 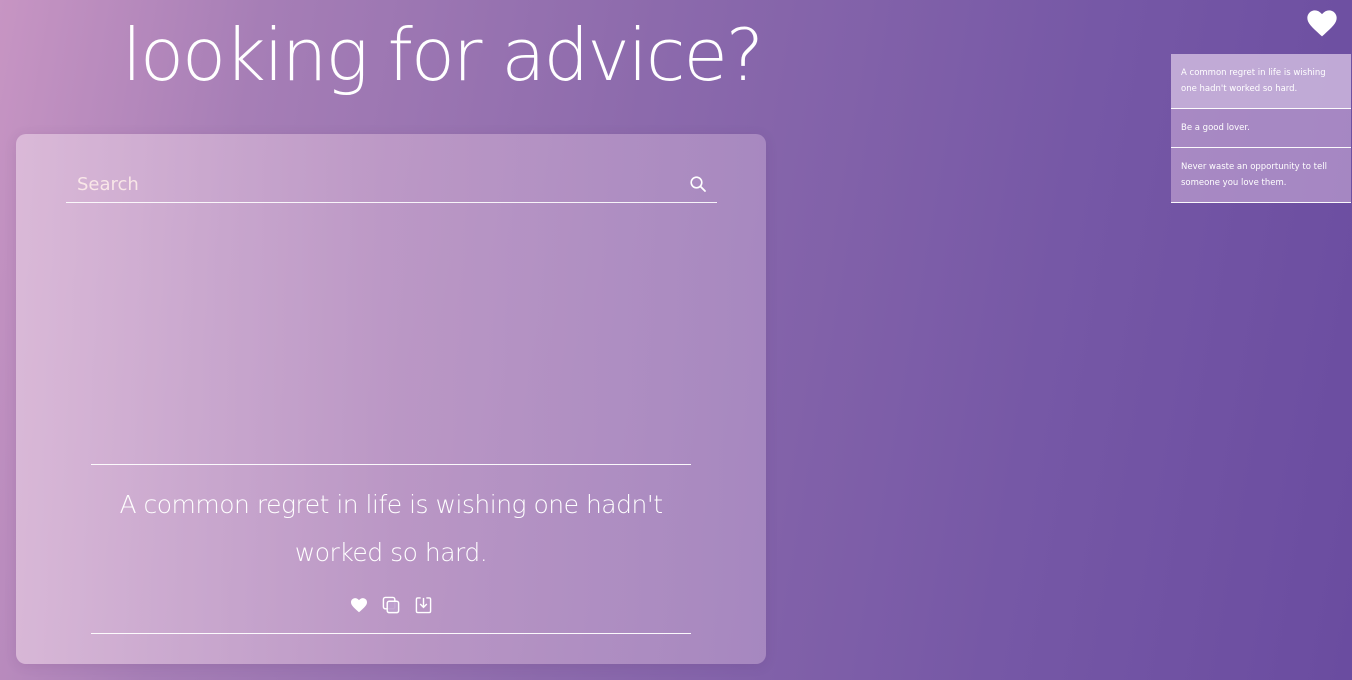 I want to click on download-button, so click(x=423, y=605).